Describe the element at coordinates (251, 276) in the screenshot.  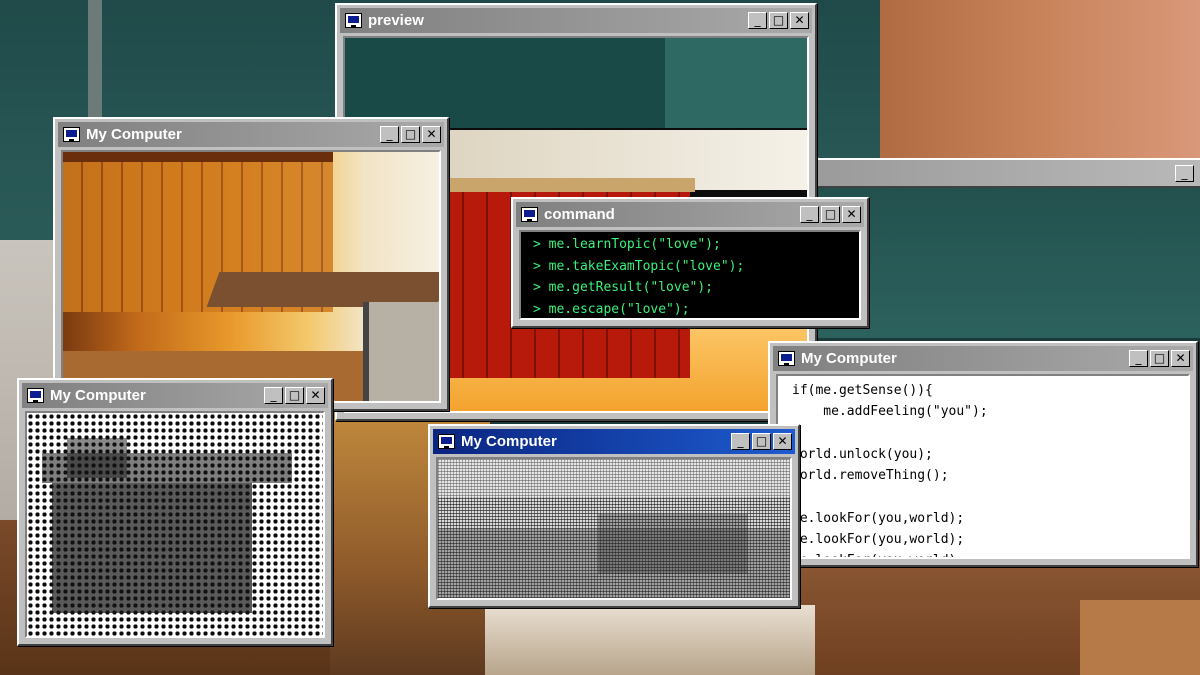
I see `desk-photo` at that location.